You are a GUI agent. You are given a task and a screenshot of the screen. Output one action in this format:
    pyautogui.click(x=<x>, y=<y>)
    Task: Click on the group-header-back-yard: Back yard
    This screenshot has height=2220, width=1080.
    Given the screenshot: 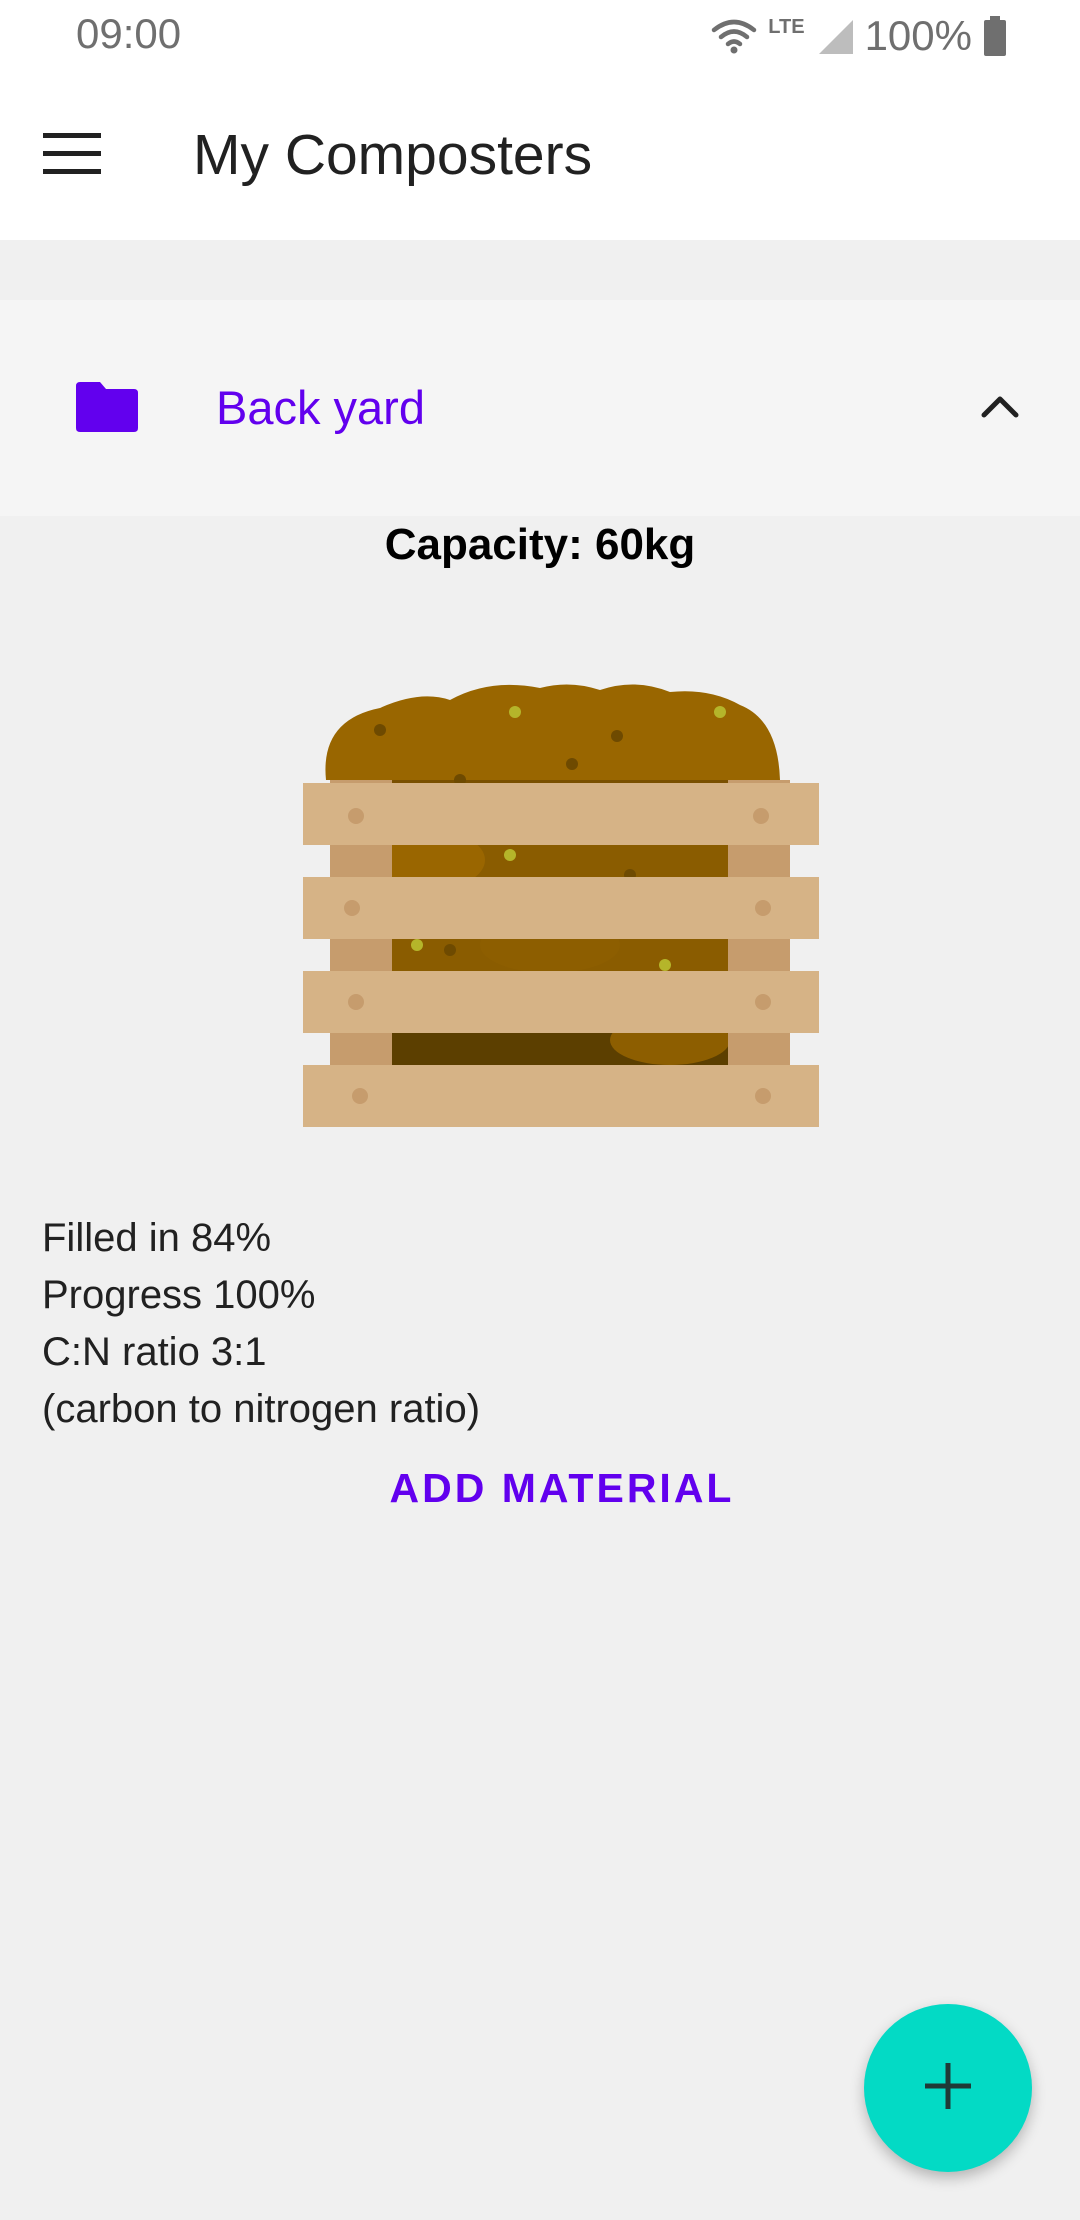 What is the action you would take?
    pyautogui.click(x=540, y=408)
    